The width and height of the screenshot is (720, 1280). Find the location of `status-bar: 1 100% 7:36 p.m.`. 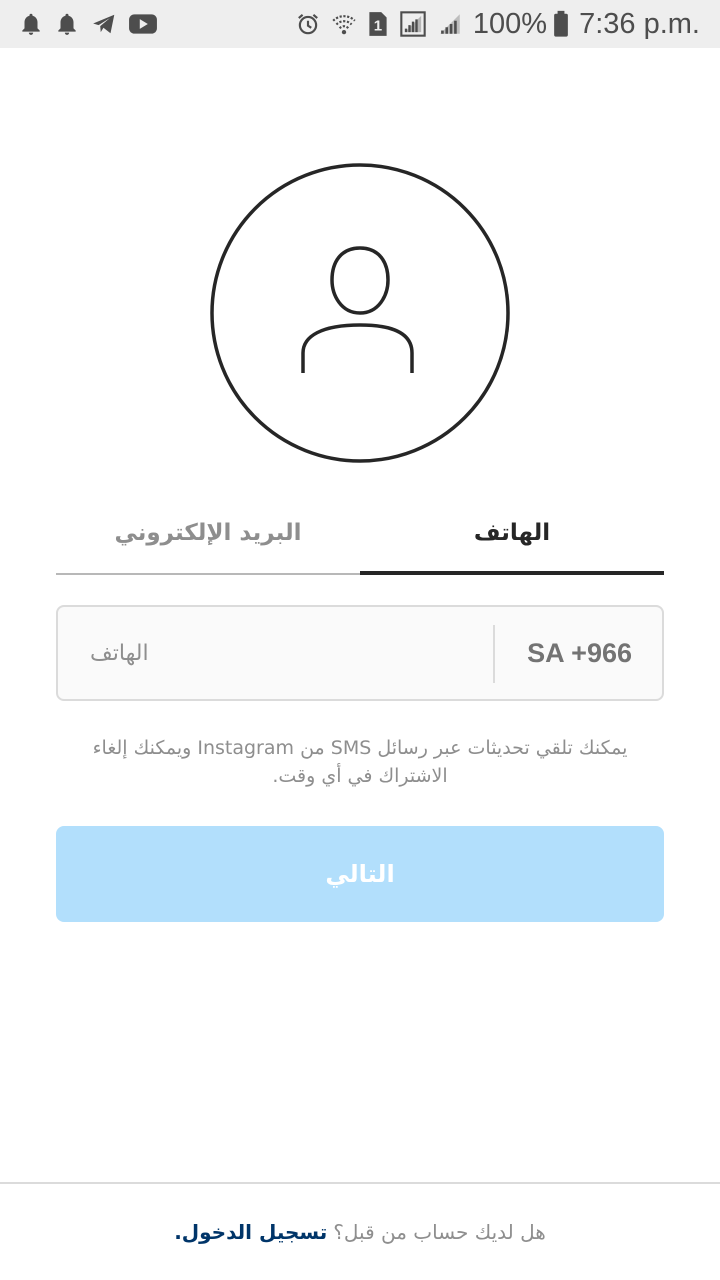

status-bar: 1 100% 7:36 p.m. is located at coordinates (360, 24).